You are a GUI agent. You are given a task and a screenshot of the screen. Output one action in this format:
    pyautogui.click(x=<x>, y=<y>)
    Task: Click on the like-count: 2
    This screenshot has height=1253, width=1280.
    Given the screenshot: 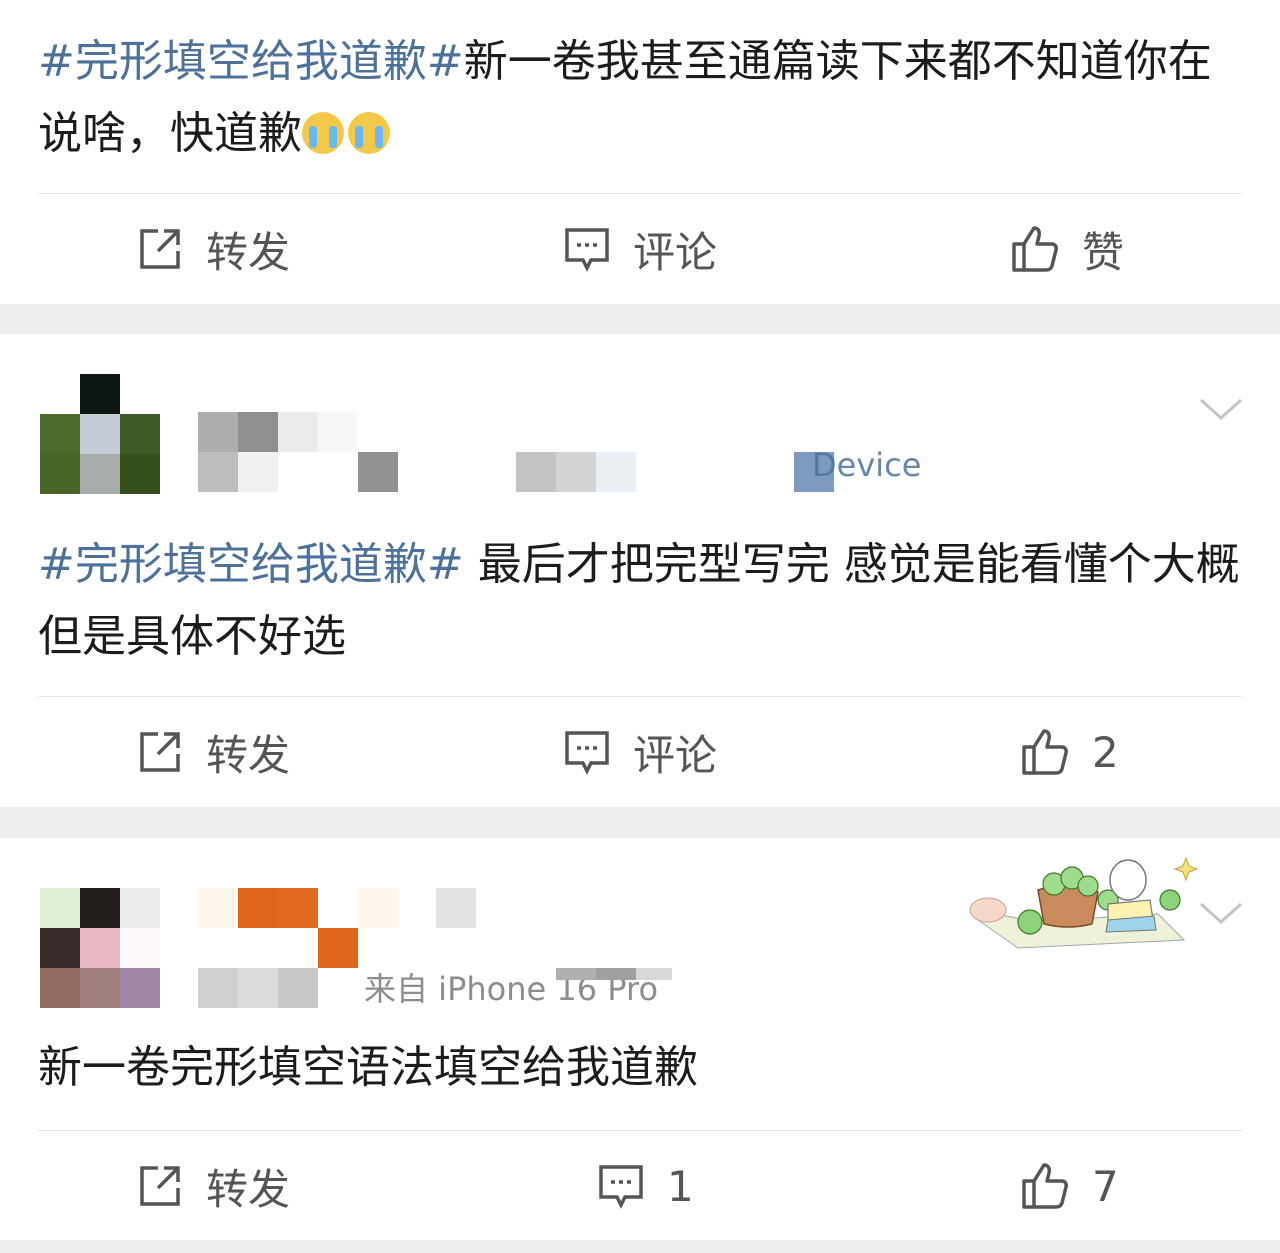 What is the action you would take?
    pyautogui.click(x=1105, y=752)
    